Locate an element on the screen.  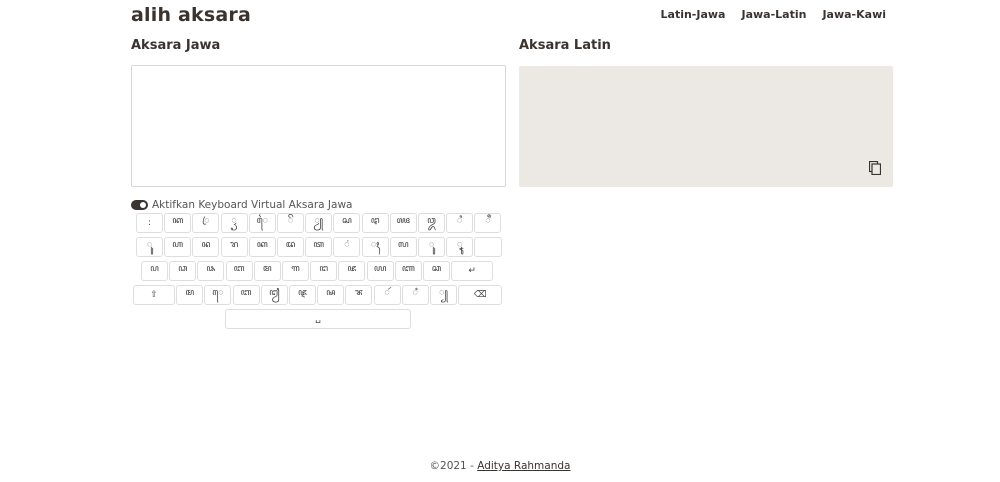
copy-icon is located at coordinates (875, 168).